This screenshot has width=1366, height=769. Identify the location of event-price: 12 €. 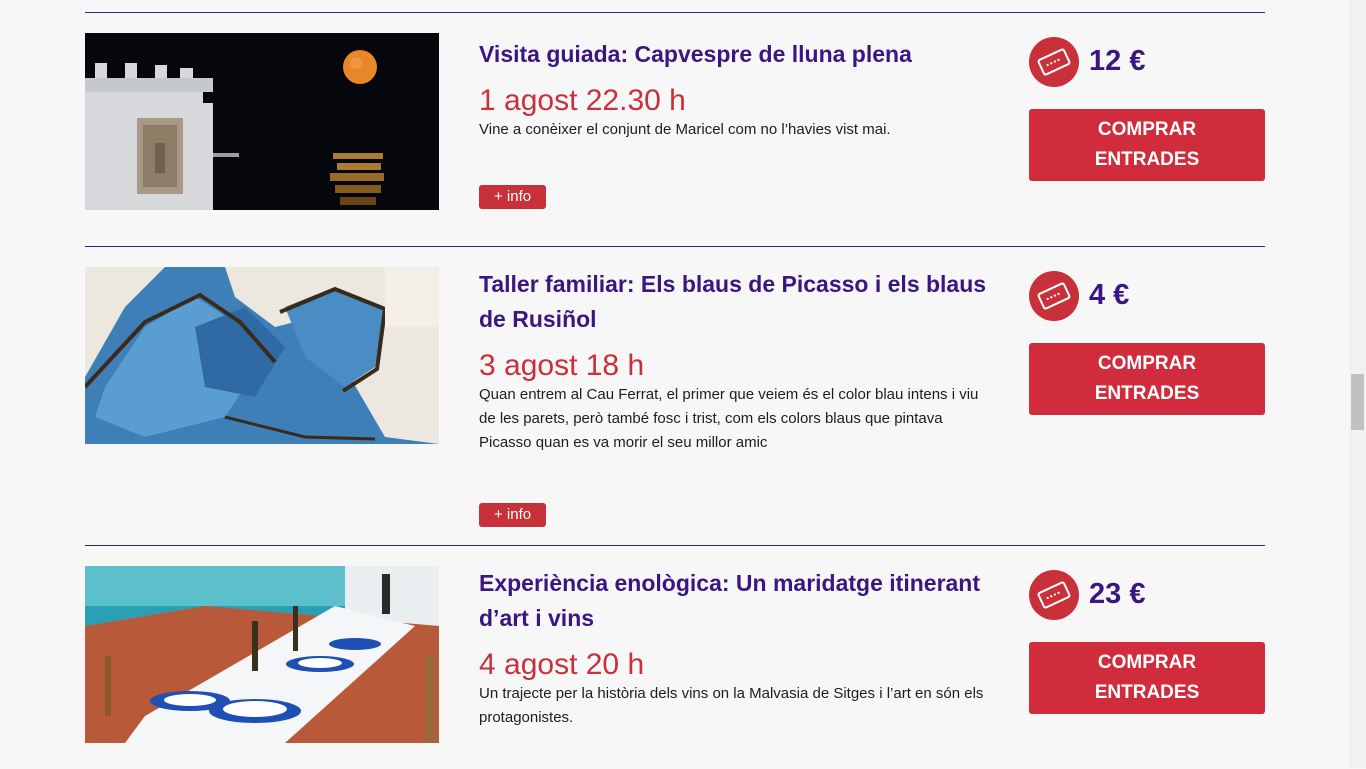
(1117, 61).